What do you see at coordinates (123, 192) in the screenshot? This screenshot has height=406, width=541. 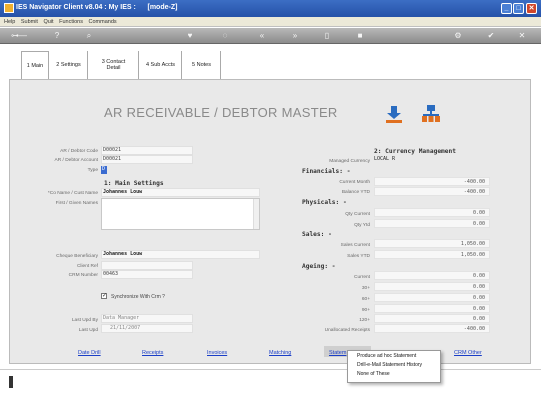 I see `co-name-value: Johannes Louw` at bounding box center [123, 192].